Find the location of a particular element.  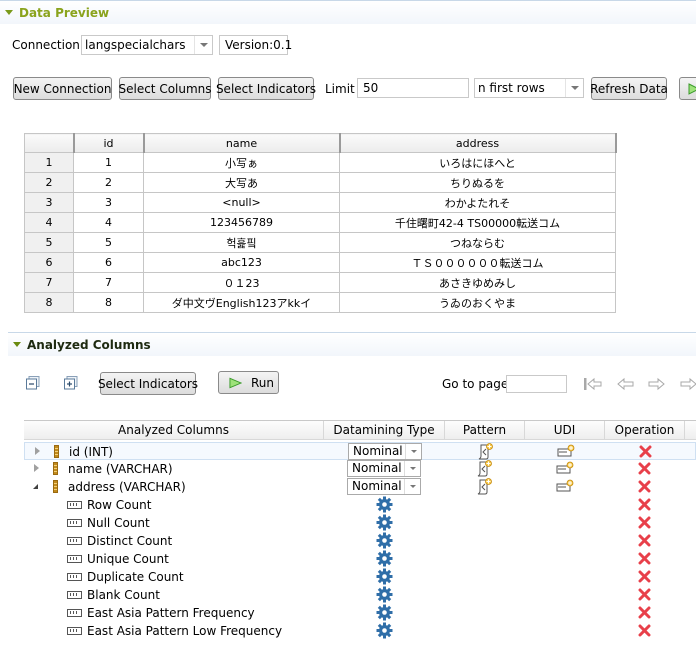

analyzed-column-row: name (VARCHAR) Nominal is located at coordinates (360, 469).